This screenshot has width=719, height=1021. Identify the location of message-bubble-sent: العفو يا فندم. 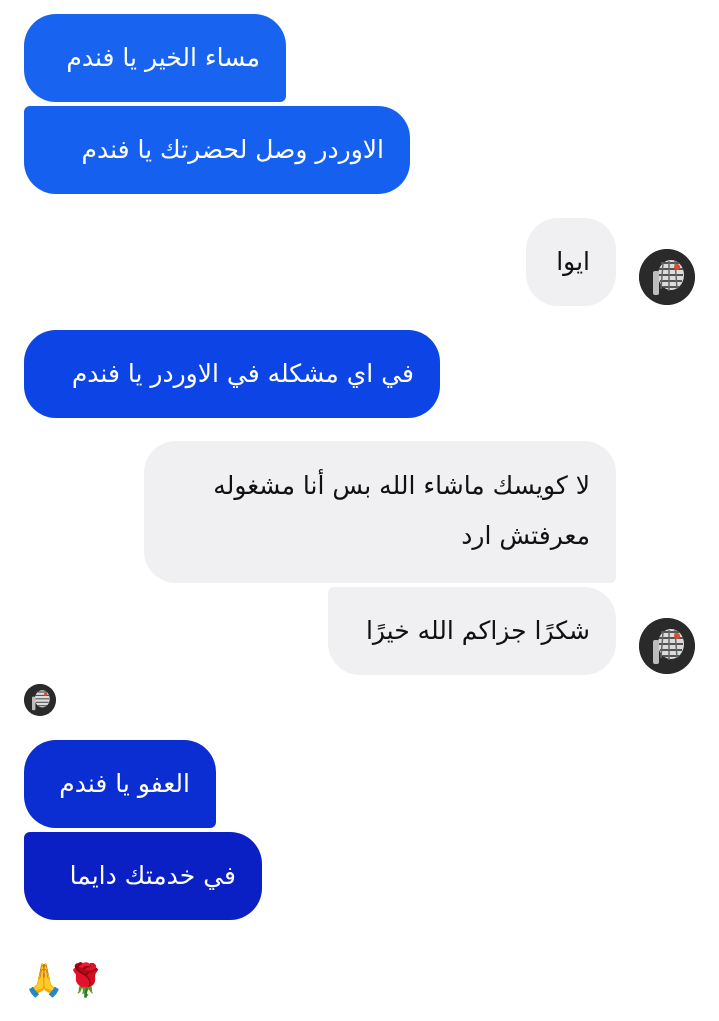
(120, 784).